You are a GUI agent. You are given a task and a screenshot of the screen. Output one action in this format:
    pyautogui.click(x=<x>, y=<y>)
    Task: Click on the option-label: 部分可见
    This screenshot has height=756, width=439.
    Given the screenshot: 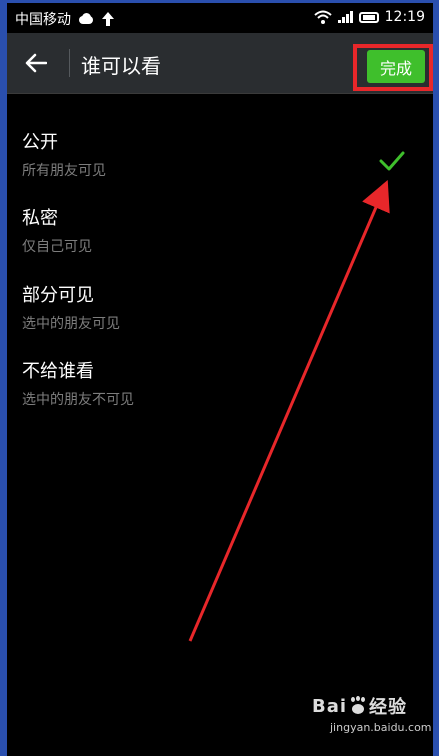 What is the action you would take?
    pyautogui.click(x=58, y=295)
    